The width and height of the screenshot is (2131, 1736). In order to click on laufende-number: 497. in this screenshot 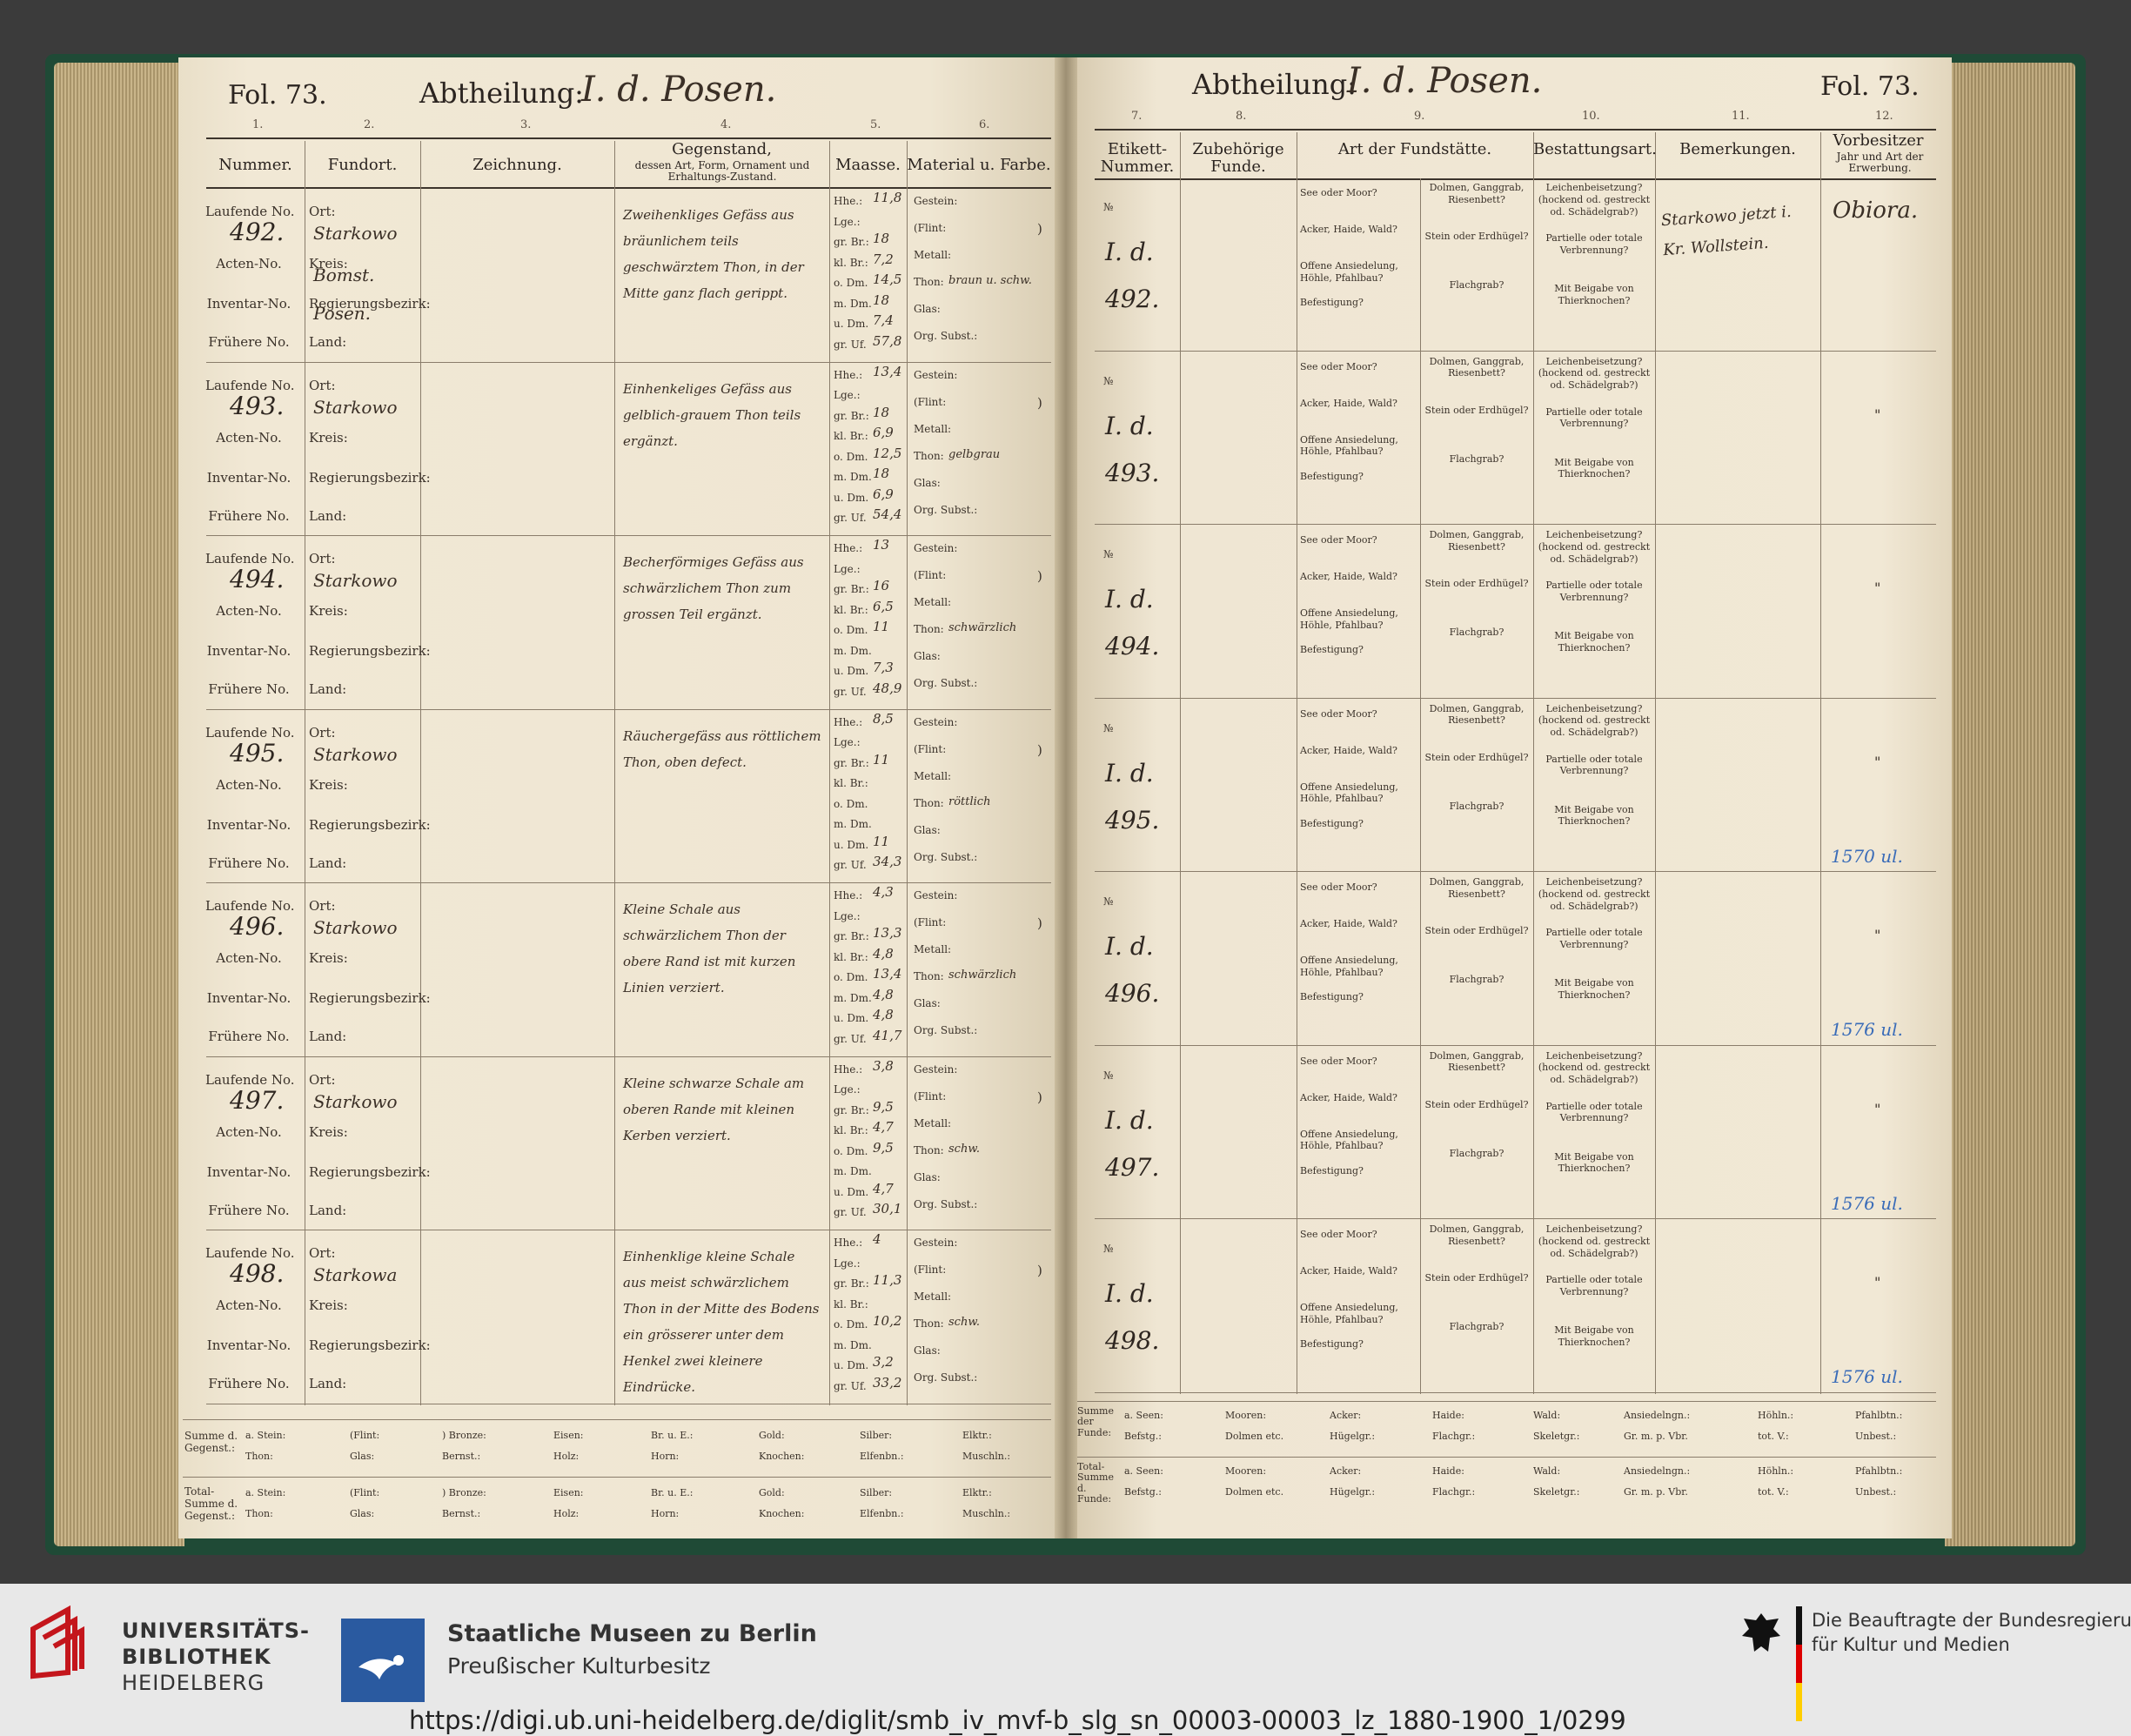, I will do `click(257, 1100)`.